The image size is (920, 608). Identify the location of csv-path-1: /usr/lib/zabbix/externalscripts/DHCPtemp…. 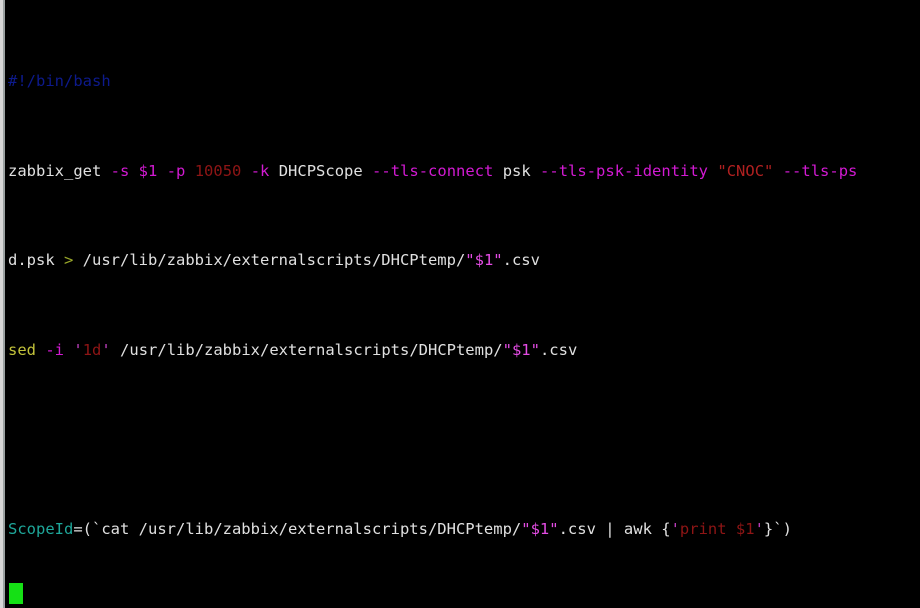
(269, 260).